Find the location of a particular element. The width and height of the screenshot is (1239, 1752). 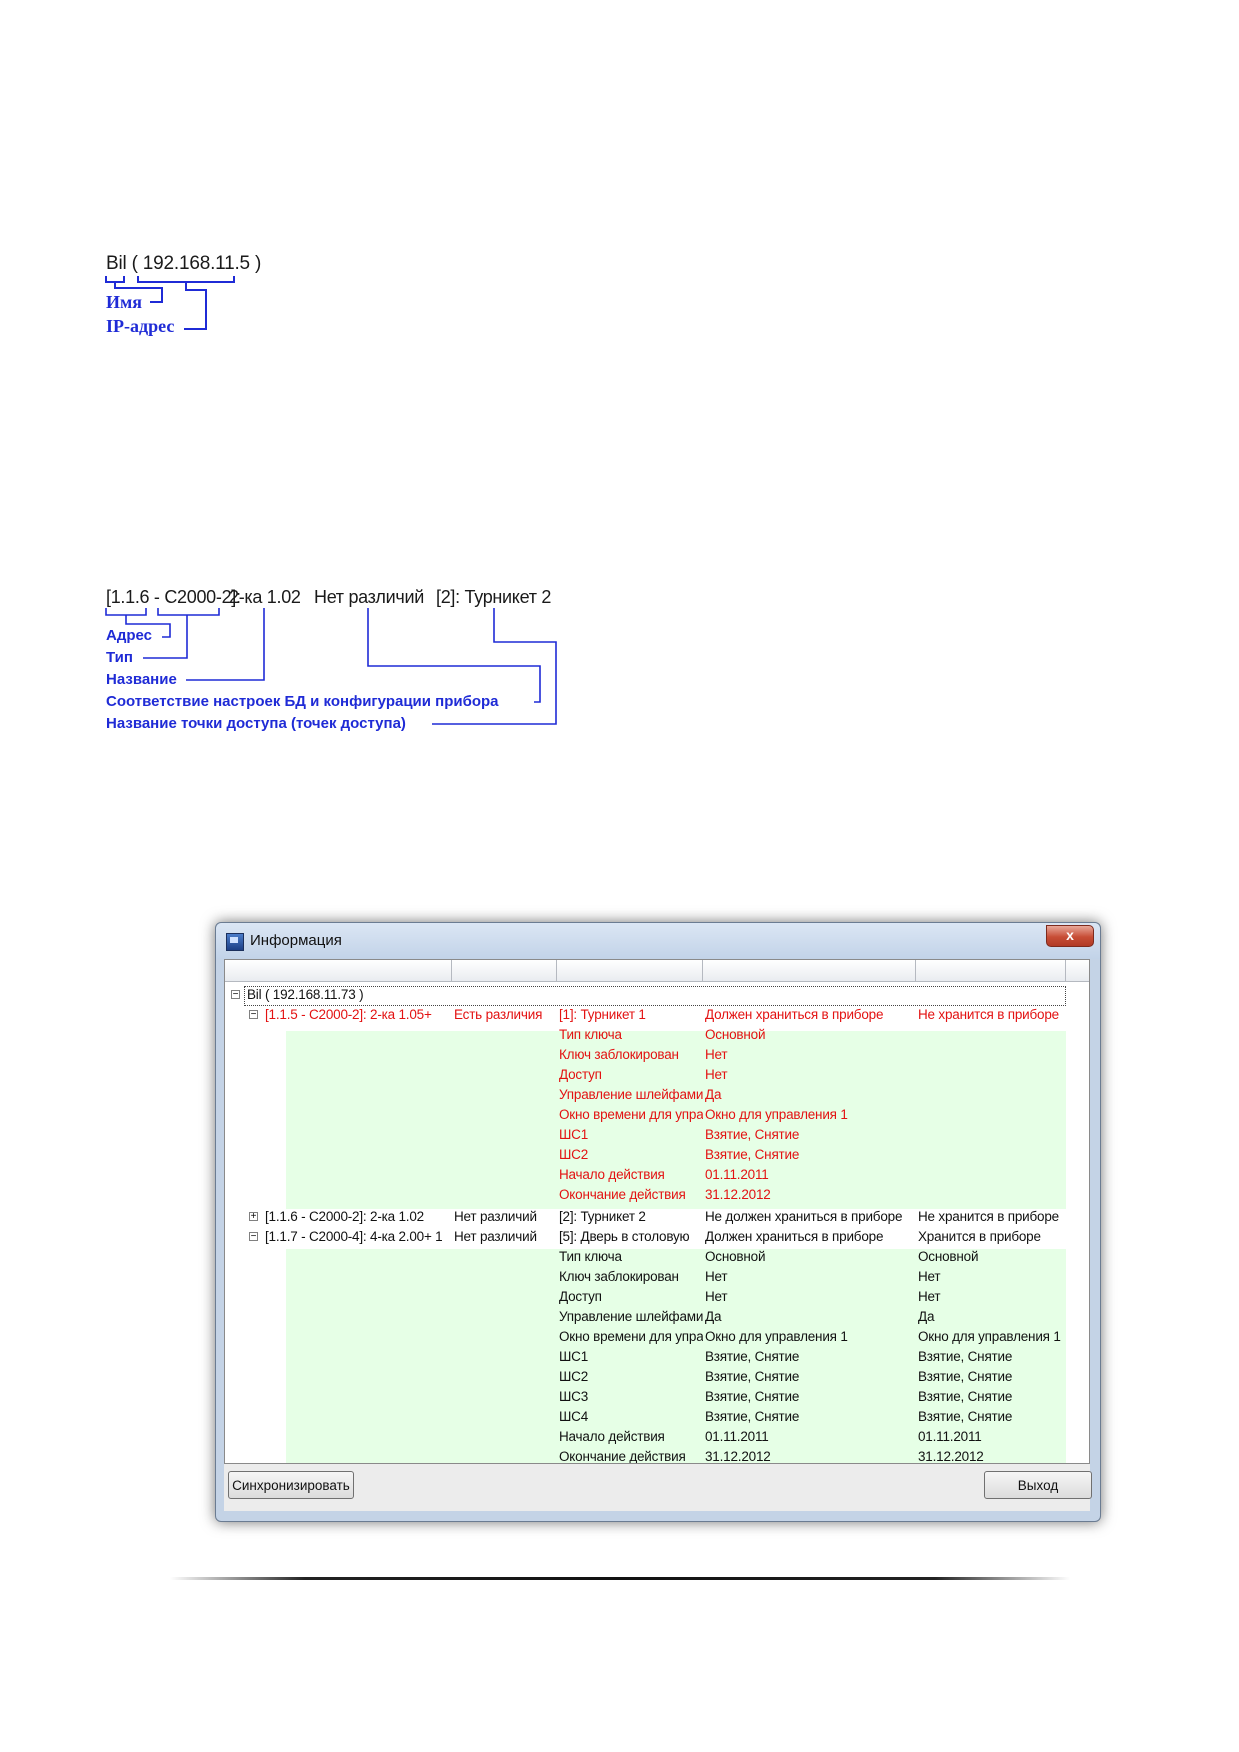

device1-access-point: [1]: Турникет 1 is located at coordinates (602, 1014).